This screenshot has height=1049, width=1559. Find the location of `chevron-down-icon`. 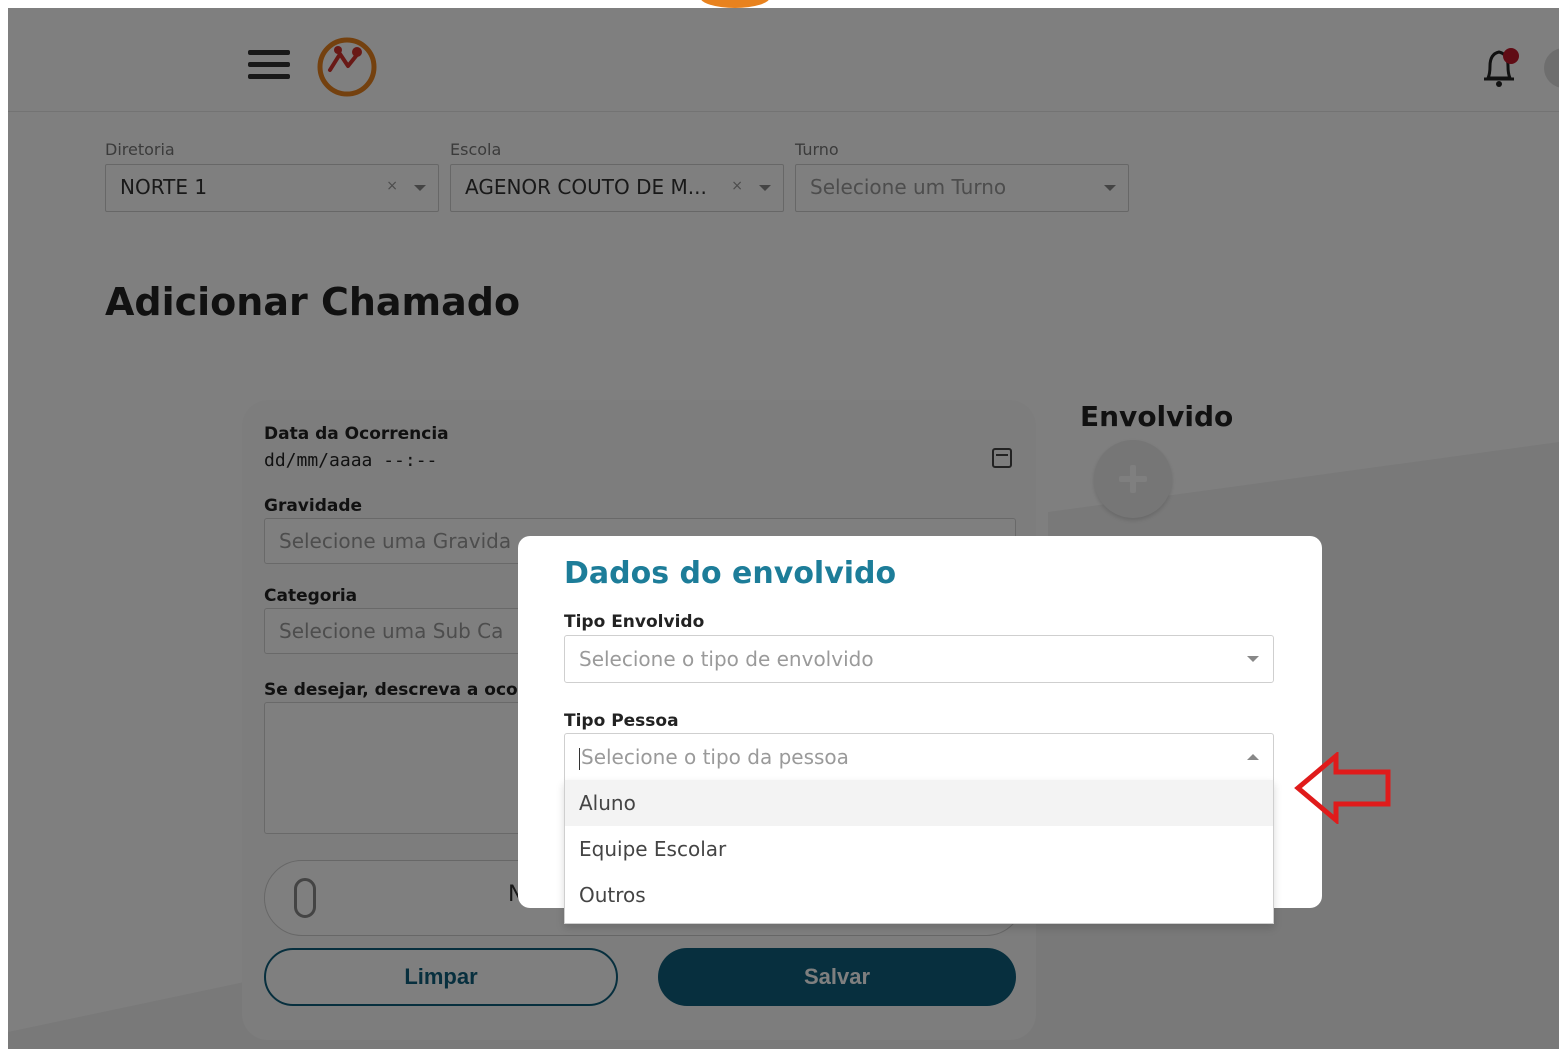

chevron-down-icon is located at coordinates (1253, 659).